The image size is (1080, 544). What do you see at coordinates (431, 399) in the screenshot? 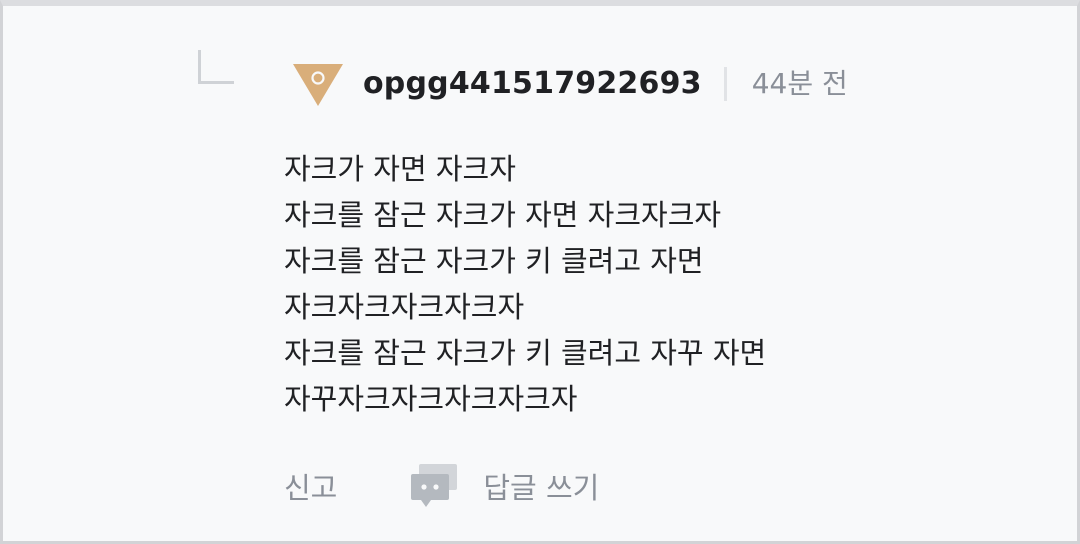
I see `comment-line: 자꾸자크자크자크자크자` at bounding box center [431, 399].